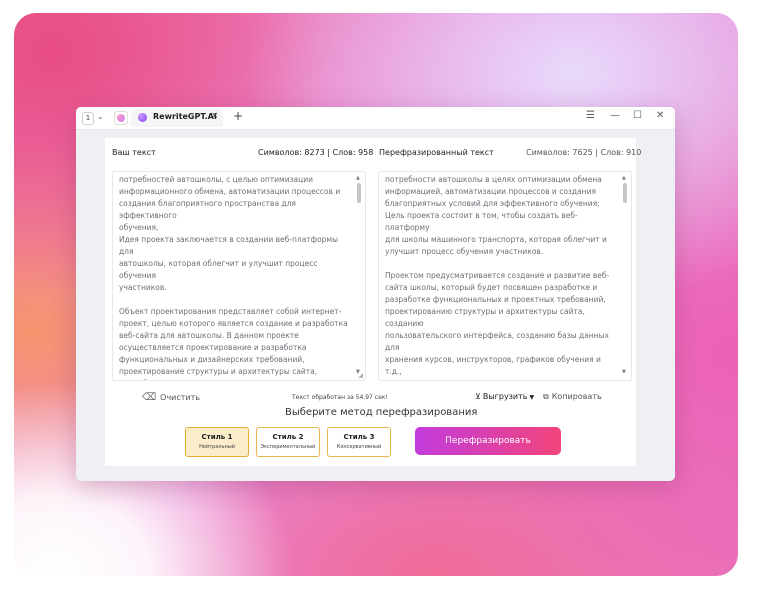 The height and width of the screenshot is (593, 757). Describe the element at coordinates (215, 116) in the screenshot. I see `close-tab-icon: ×` at that location.